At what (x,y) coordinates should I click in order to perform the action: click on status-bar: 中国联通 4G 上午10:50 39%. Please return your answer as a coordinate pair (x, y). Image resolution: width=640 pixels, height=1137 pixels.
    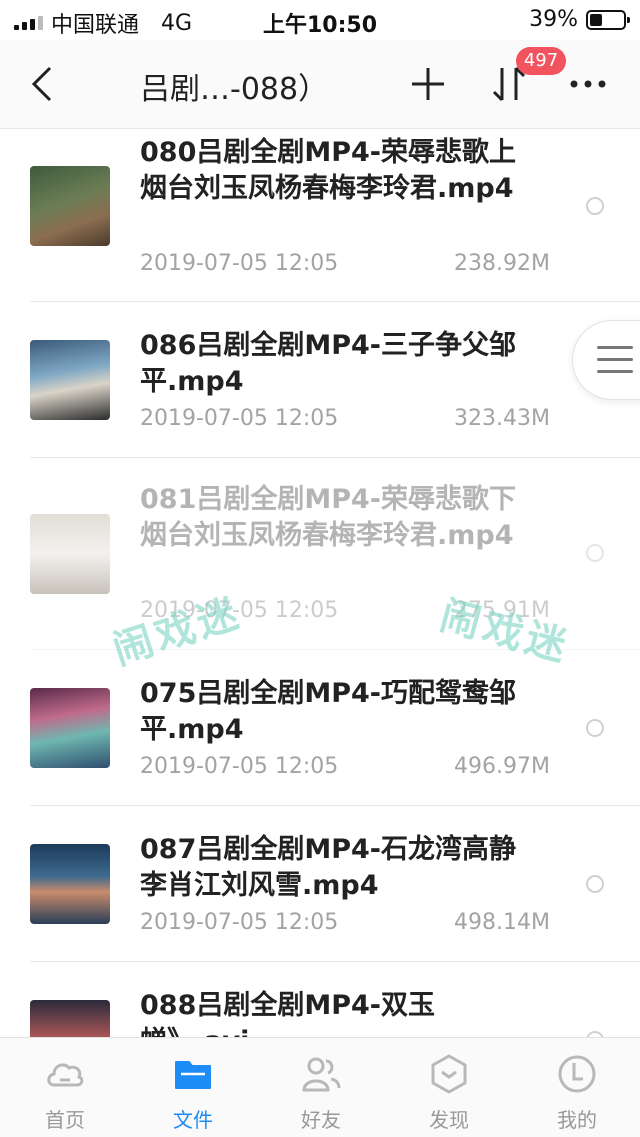
    Looking at the image, I should click on (320, 20).